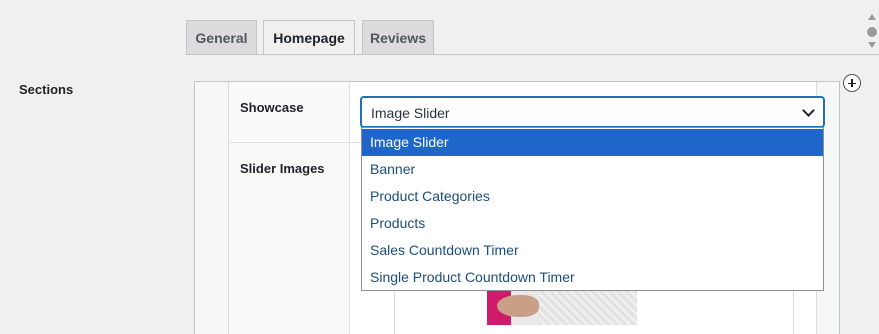  I want to click on tab-scroll-control, so click(872, 31).